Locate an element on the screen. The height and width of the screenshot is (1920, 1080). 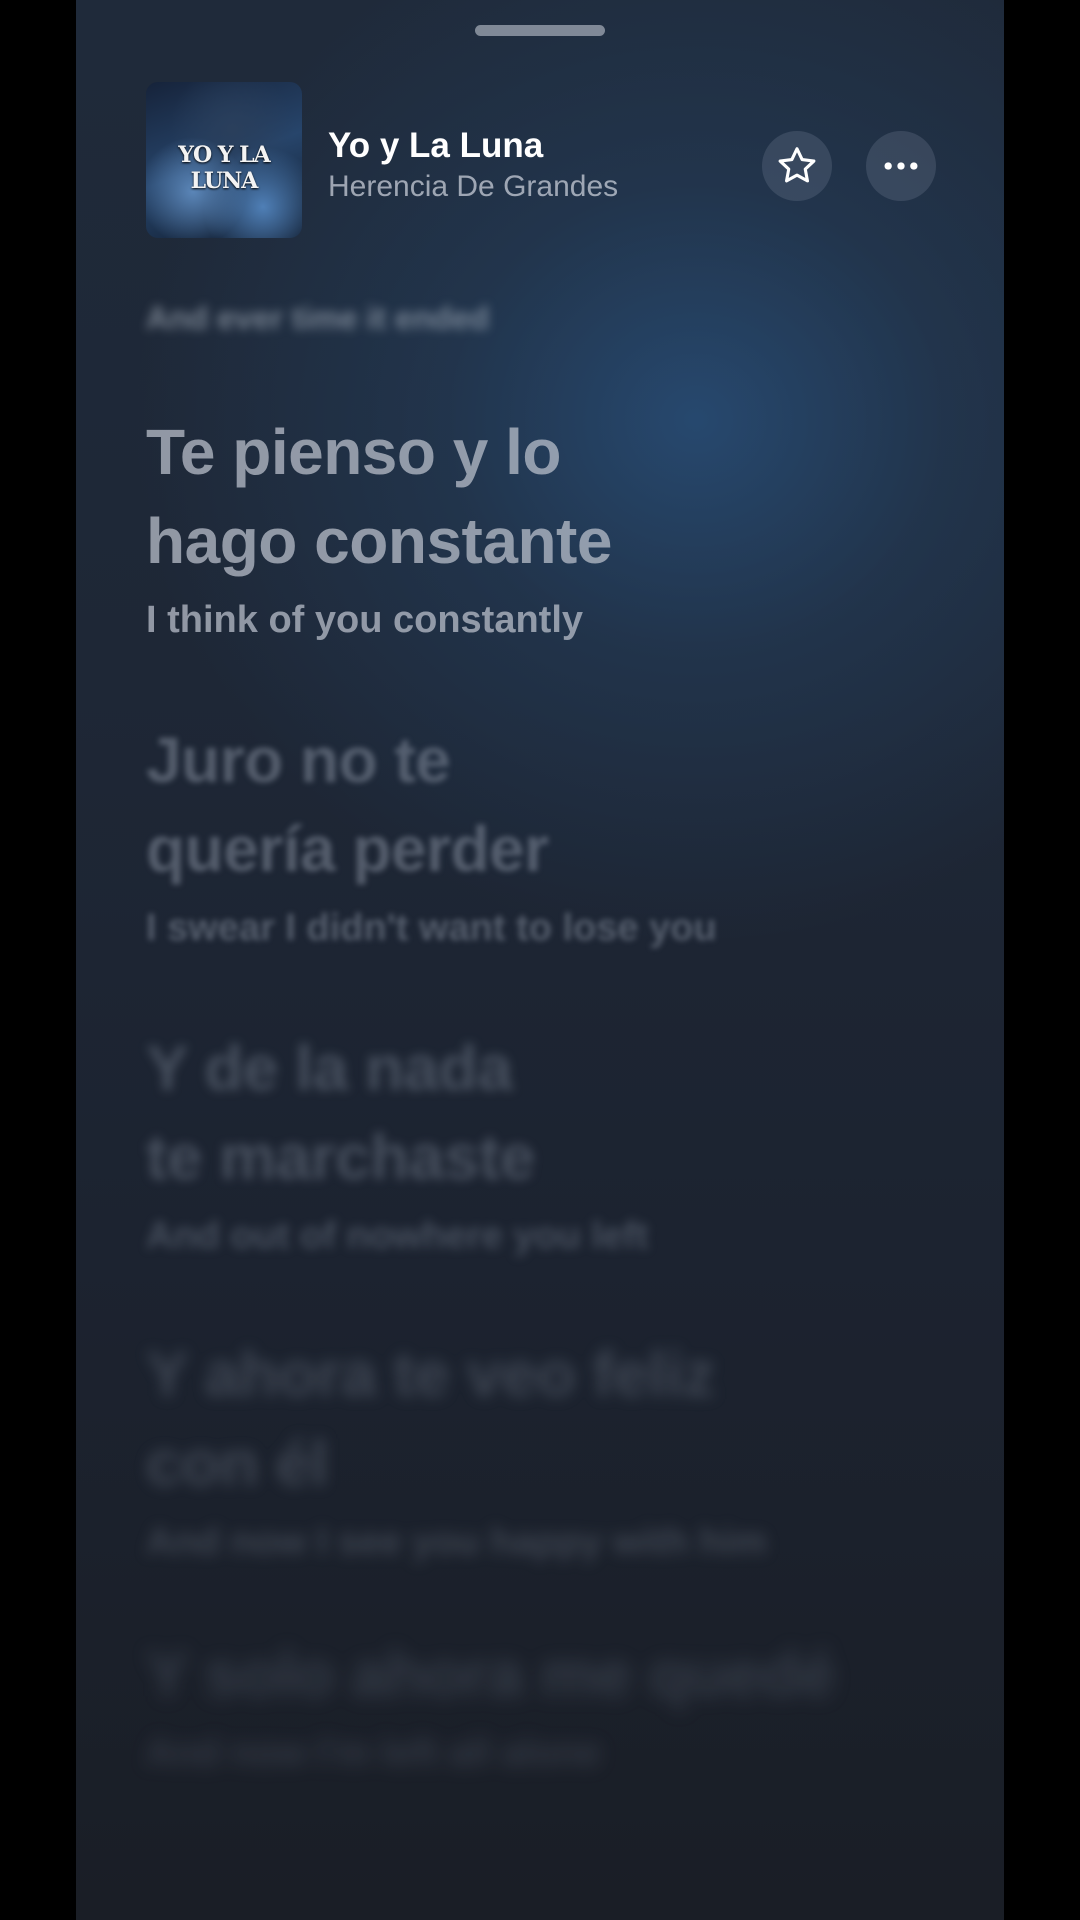
lyric-original-line: con él is located at coordinates (237, 1463).